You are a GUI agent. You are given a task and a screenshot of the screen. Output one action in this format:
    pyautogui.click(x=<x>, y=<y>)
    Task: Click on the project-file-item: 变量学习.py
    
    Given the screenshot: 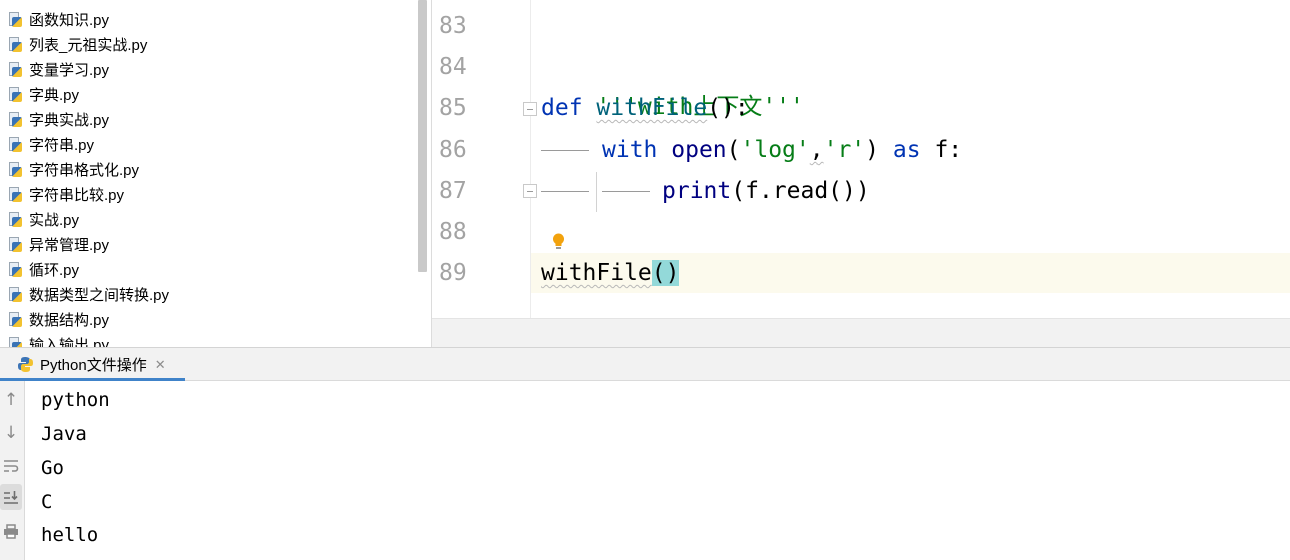 What is the action you would take?
    pyautogui.click(x=84, y=69)
    